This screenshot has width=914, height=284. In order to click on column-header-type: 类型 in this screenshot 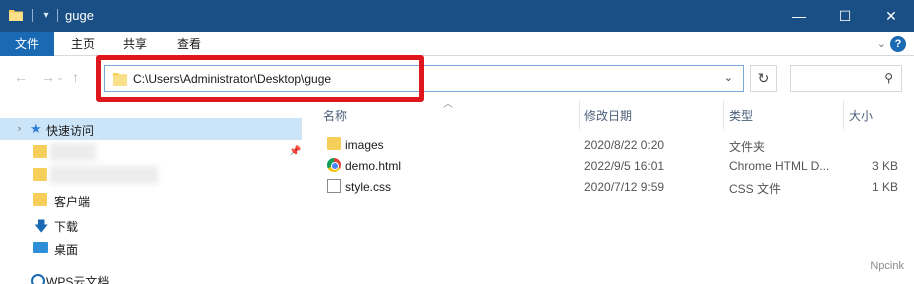, I will do `click(783, 115)`.